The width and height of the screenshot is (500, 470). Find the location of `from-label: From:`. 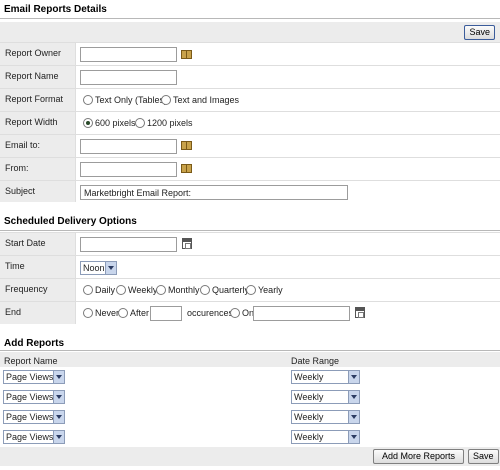

from-label: From: is located at coordinates (38, 169).